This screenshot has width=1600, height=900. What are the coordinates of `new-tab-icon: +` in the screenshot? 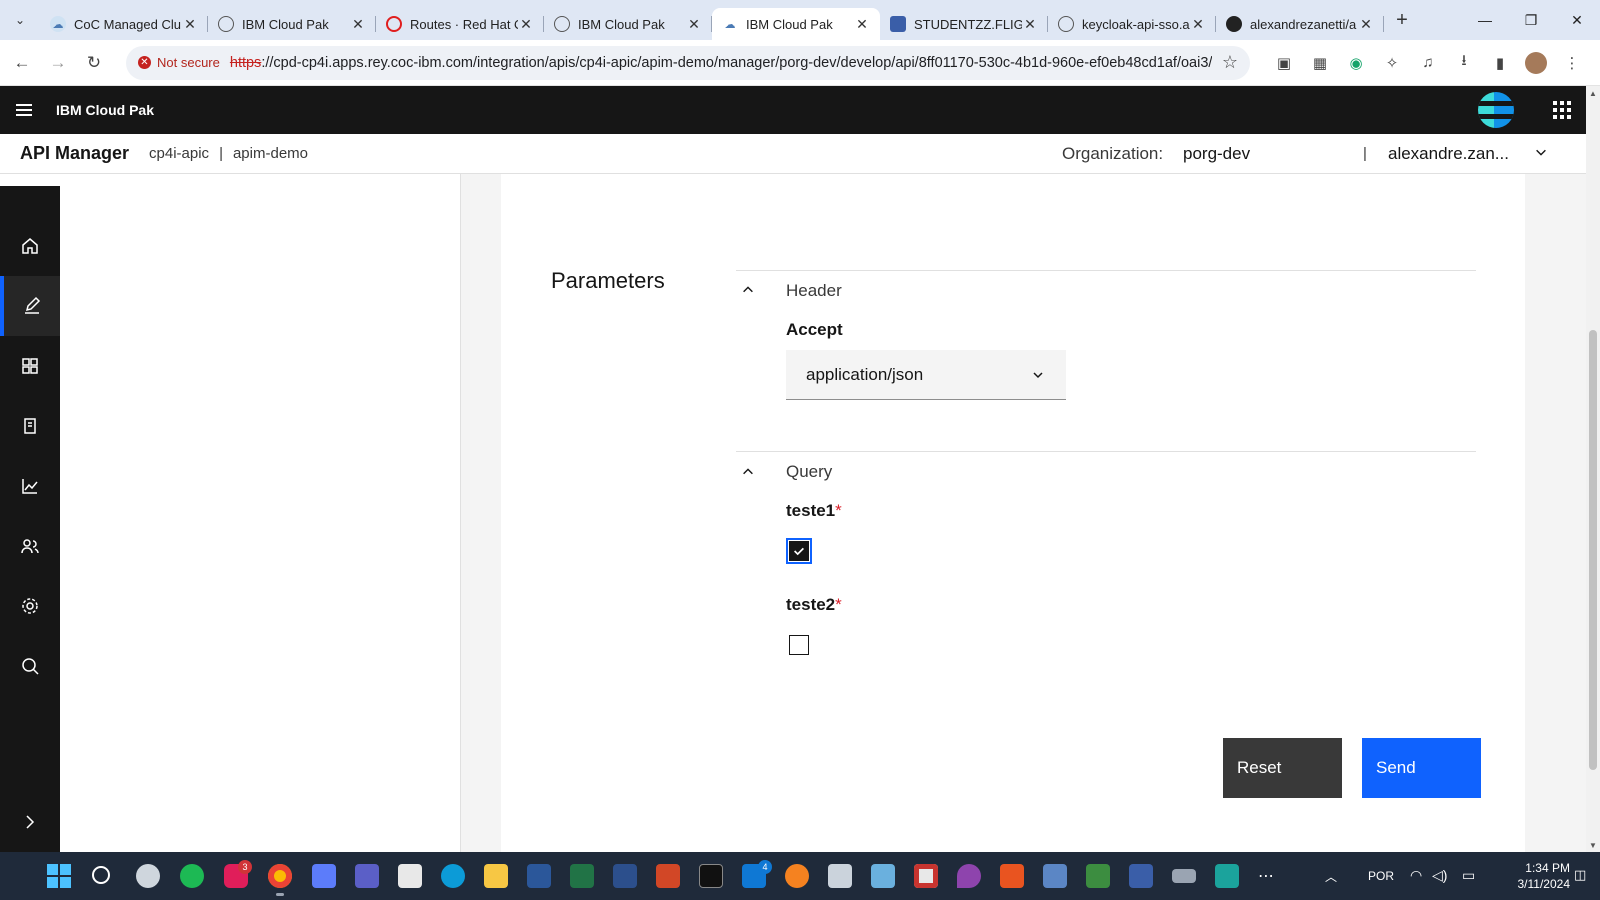 It's located at (1402, 20).